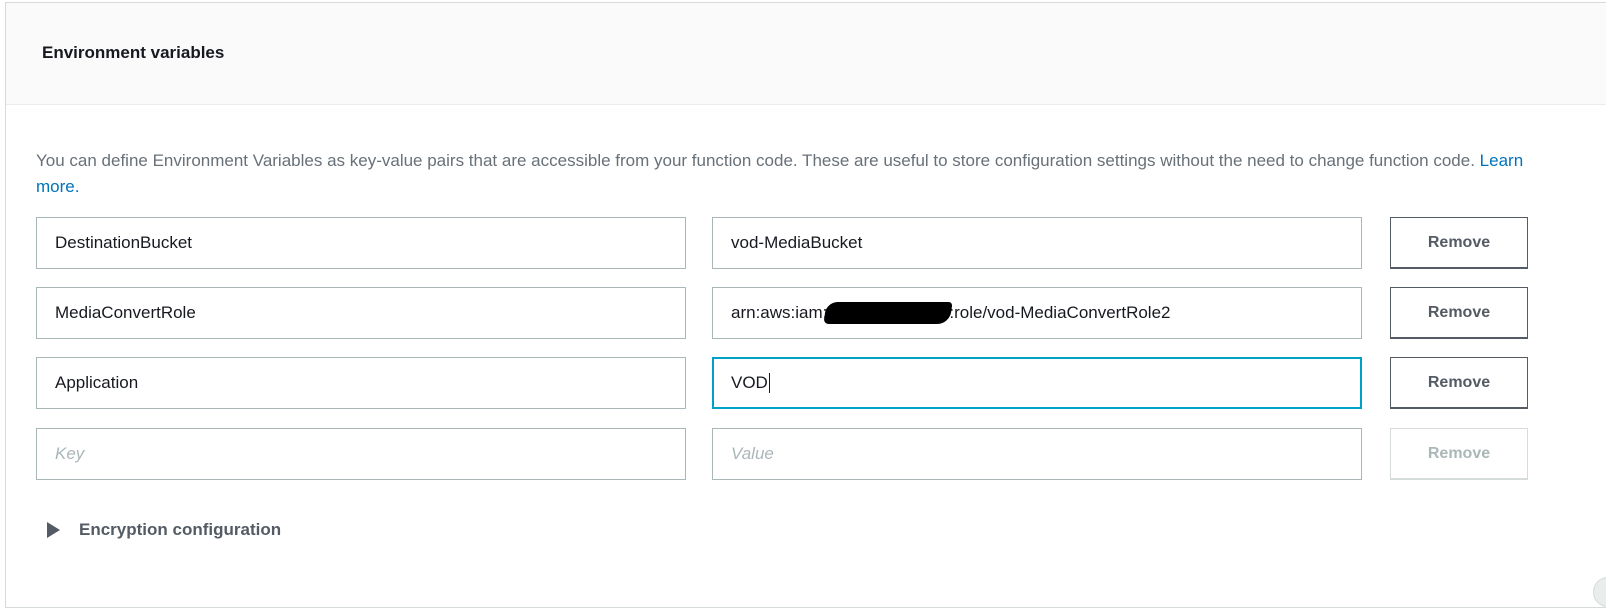  I want to click on new-key-input: Key, so click(361, 454).